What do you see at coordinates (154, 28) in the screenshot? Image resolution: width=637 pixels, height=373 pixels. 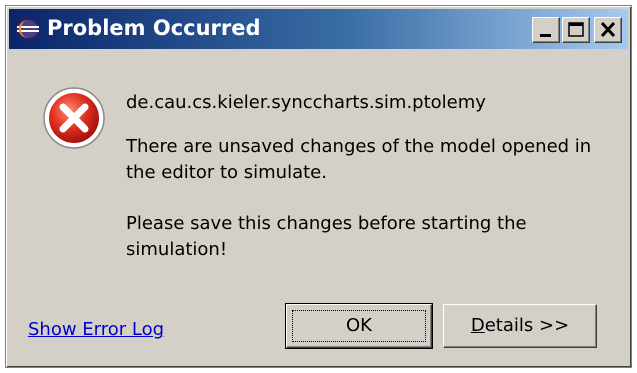 I see `window-title: Problem Occurred` at bounding box center [154, 28].